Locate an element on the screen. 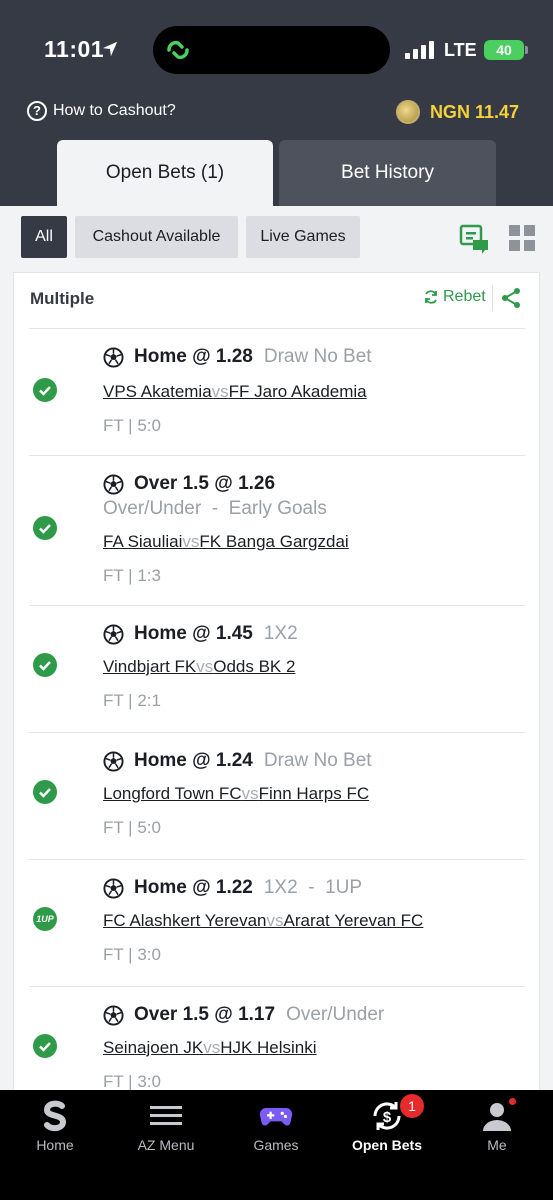  sporty-logo-icon is located at coordinates (55, 1116).